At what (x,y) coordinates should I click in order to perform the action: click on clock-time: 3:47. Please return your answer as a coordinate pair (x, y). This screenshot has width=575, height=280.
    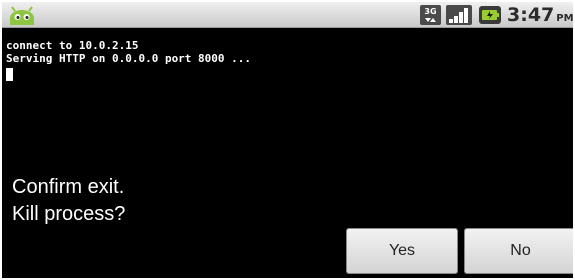
    Looking at the image, I should click on (531, 15).